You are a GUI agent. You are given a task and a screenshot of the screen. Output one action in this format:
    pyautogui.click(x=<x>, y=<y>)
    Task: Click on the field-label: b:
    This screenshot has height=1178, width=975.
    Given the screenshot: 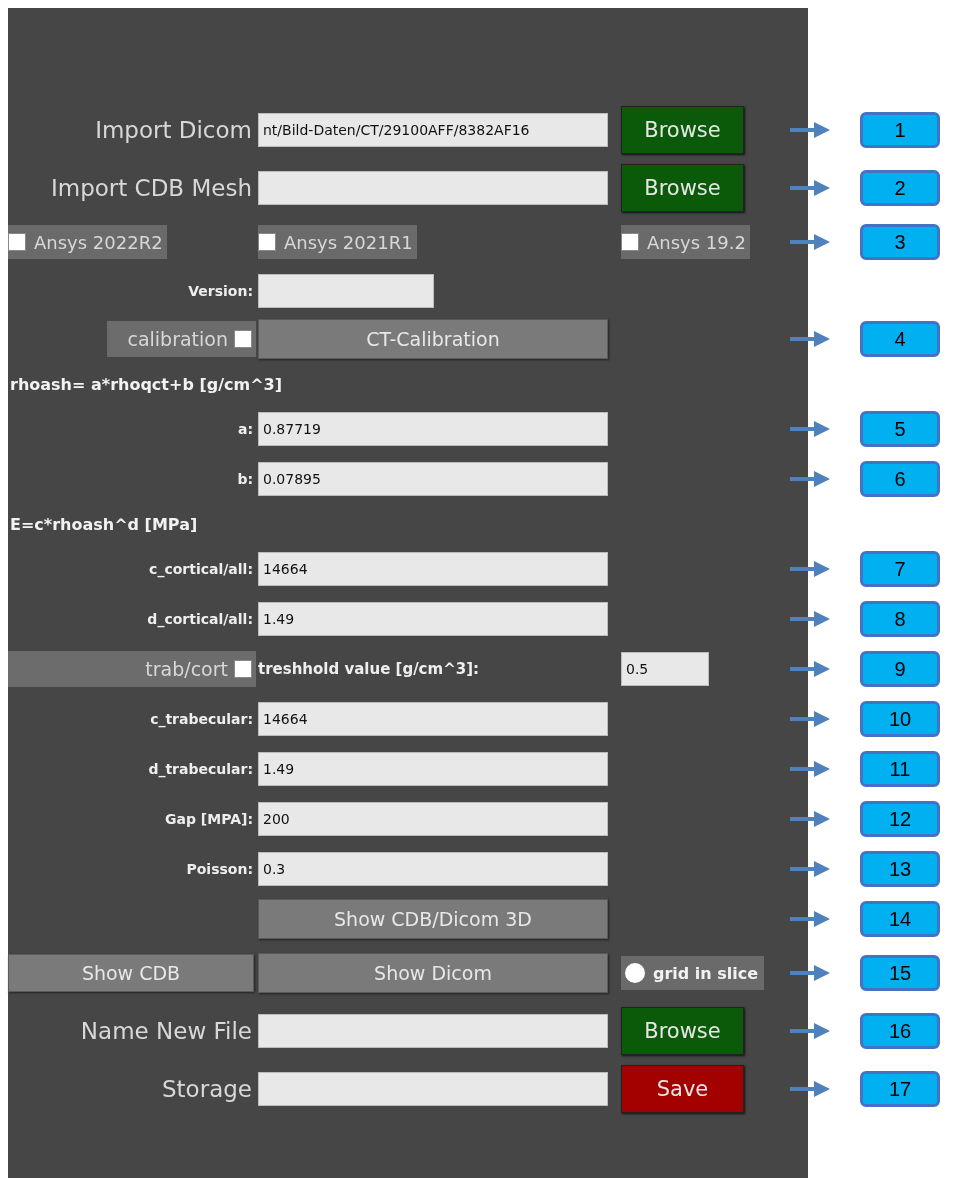 What is the action you would take?
    pyautogui.click(x=245, y=479)
    